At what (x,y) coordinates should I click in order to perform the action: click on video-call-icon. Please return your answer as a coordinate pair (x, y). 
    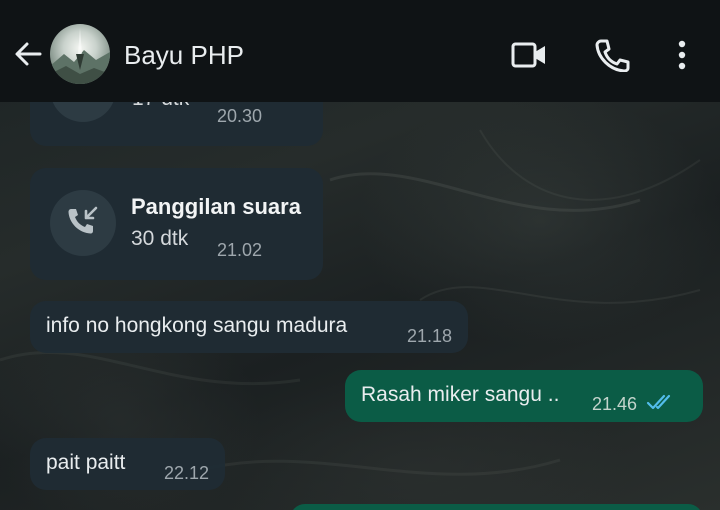
    Looking at the image, I should click on (529, 55).